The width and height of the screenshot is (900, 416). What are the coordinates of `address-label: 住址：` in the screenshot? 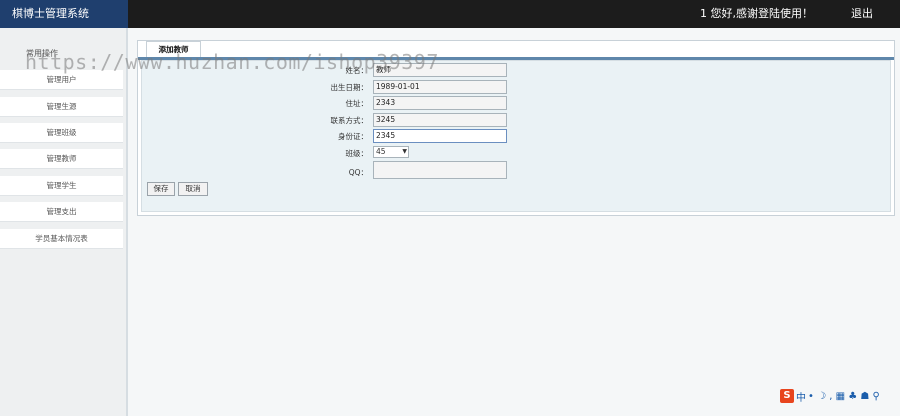 It's located at (357, 103).